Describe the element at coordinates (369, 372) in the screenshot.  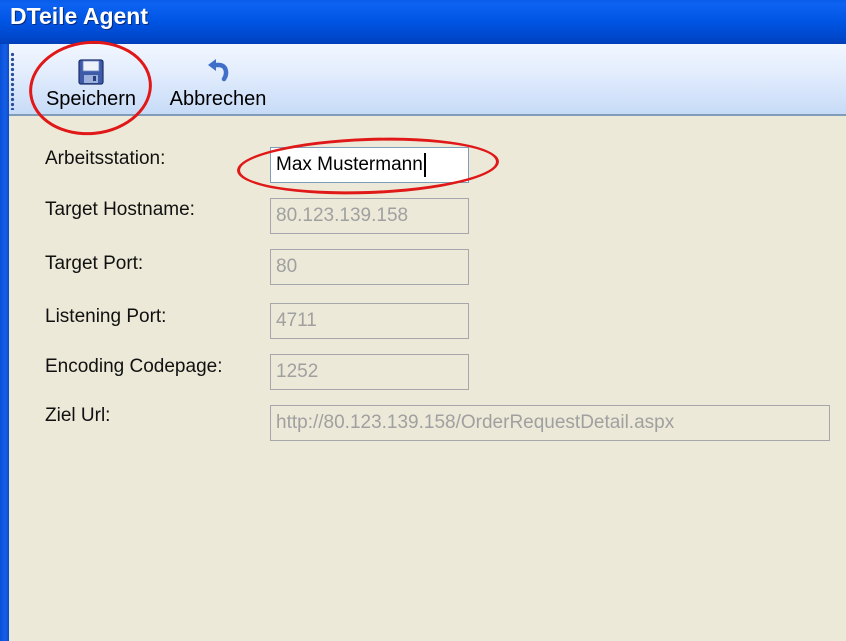
I see `encoding-codepage-input: 1252` at that location.